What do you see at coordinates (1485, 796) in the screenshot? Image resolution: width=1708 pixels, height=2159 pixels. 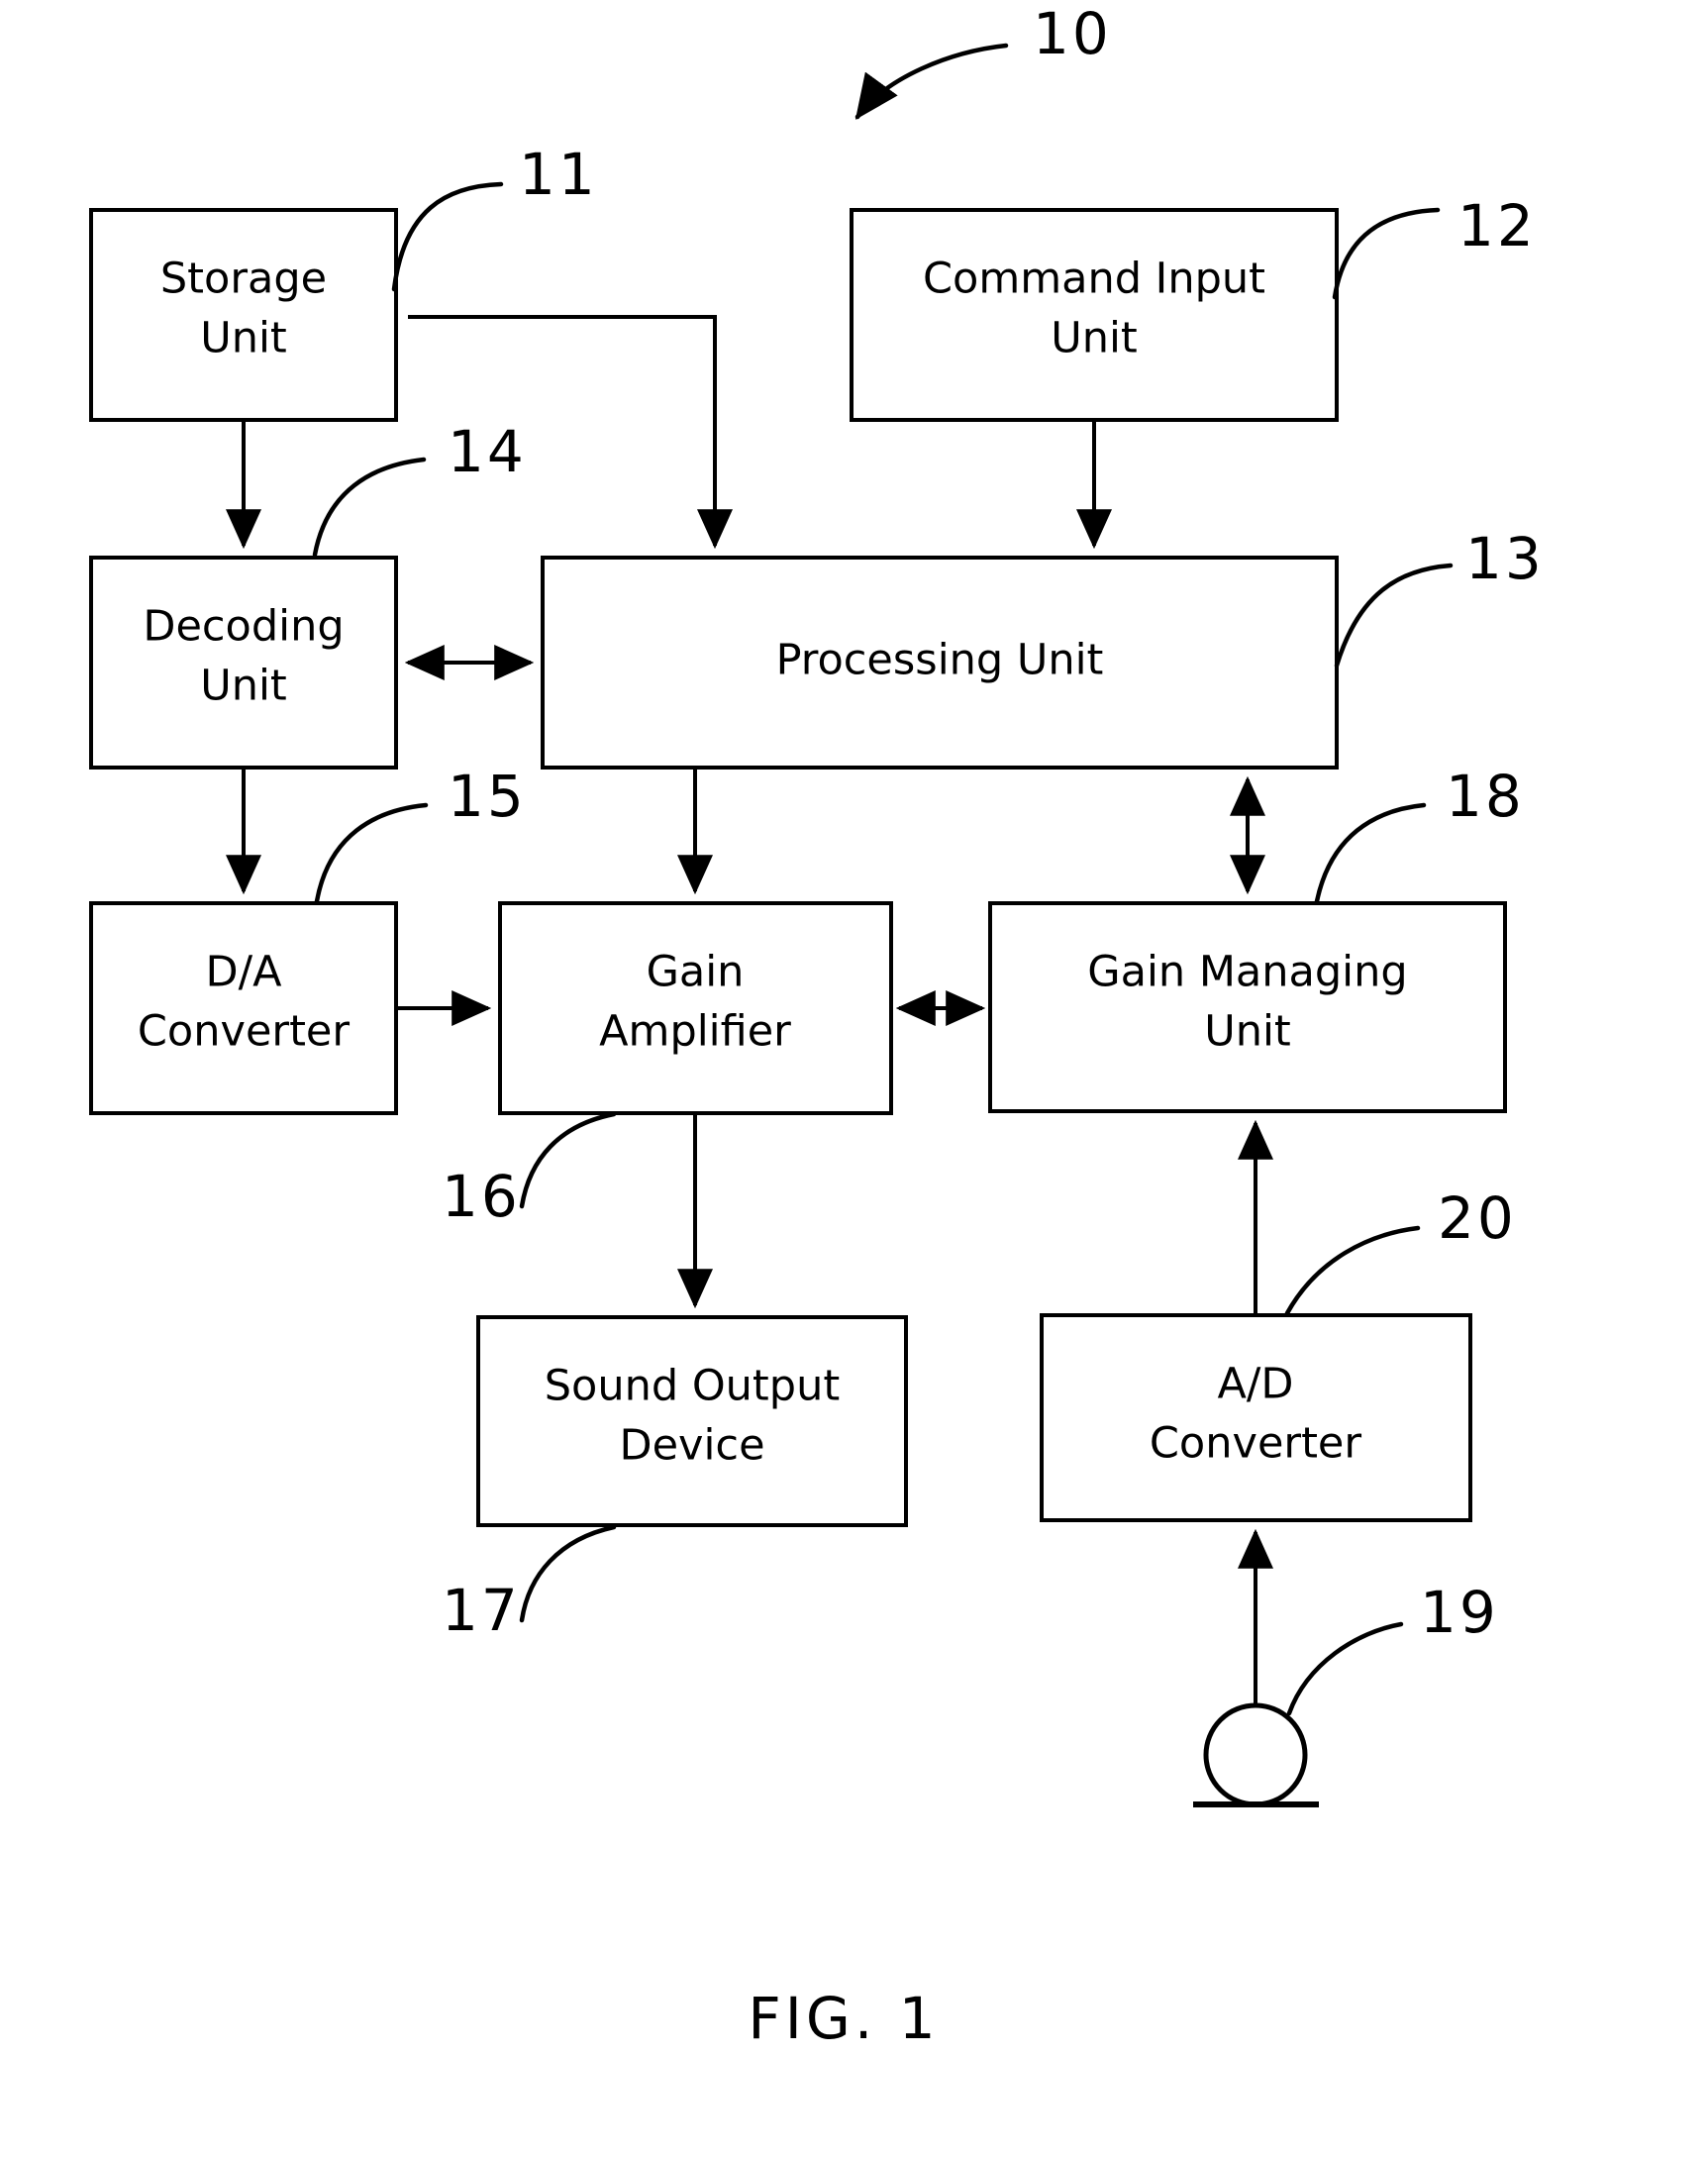 I see `ref-number-18: 18` at bounding box center [1485, 796].